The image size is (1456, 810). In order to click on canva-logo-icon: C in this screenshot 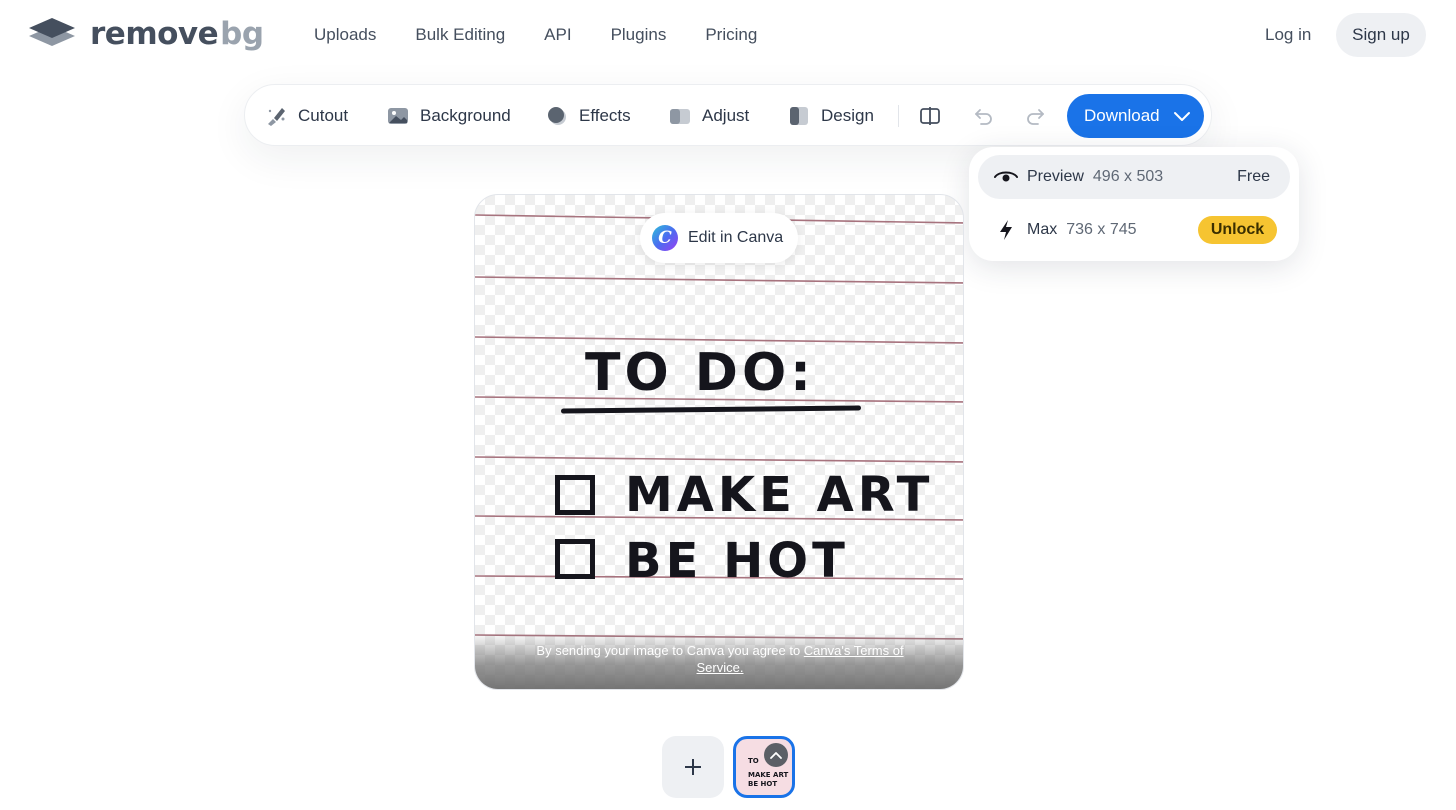, I will do `click(665, 238)`.